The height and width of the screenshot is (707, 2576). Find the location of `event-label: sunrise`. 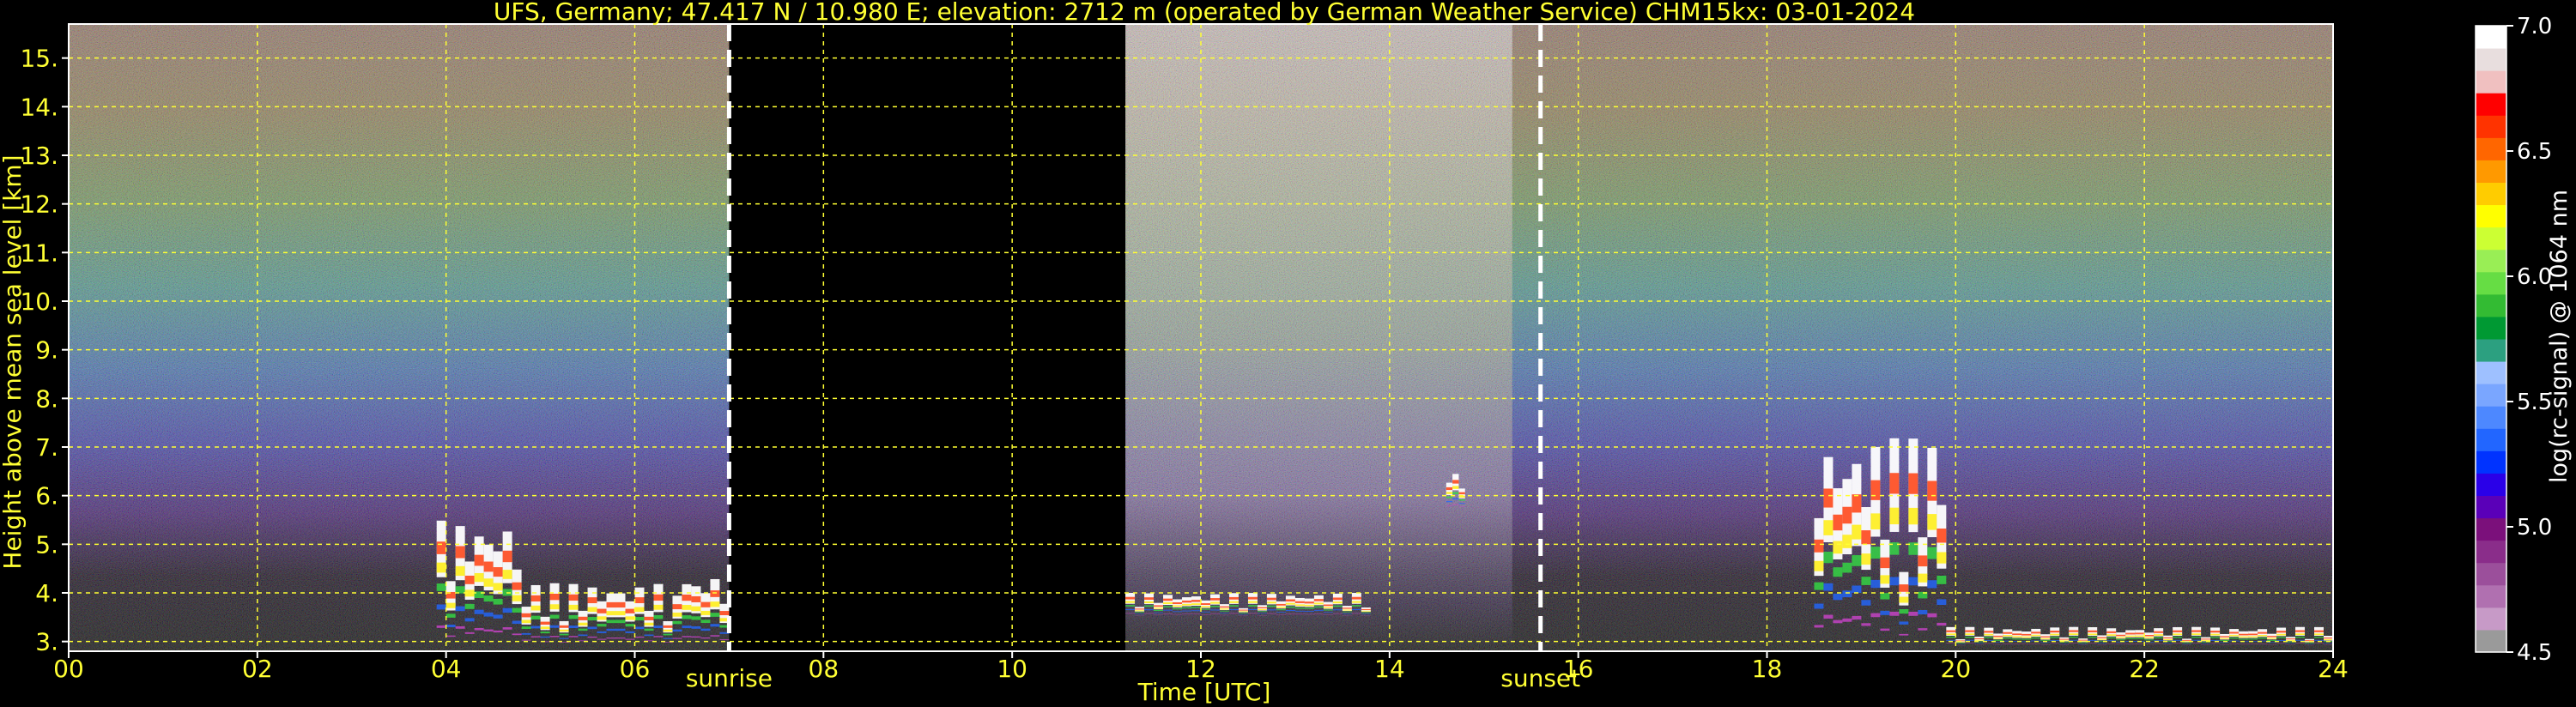

event-label: sunrise is located at coordinates (729, 678).